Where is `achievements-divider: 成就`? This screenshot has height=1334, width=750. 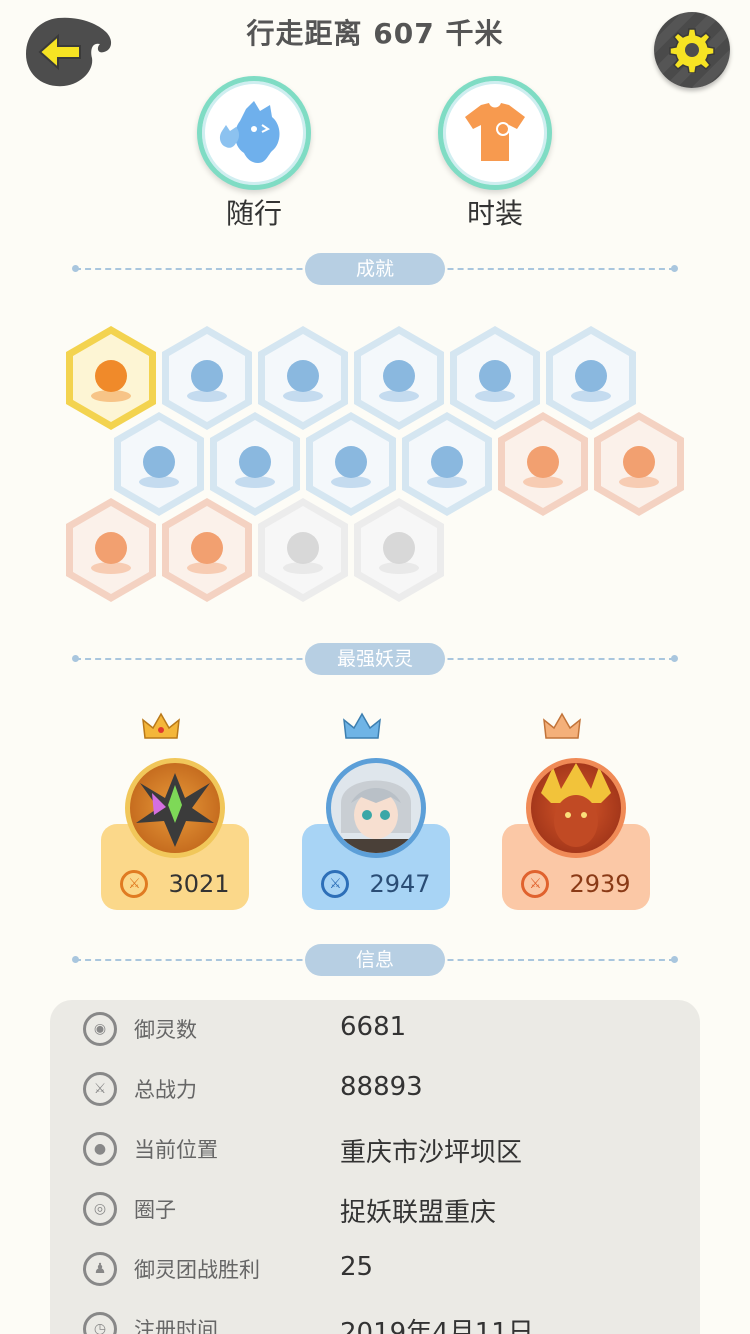
achievements-divider: 成就 is located at coordinates (375, 269).